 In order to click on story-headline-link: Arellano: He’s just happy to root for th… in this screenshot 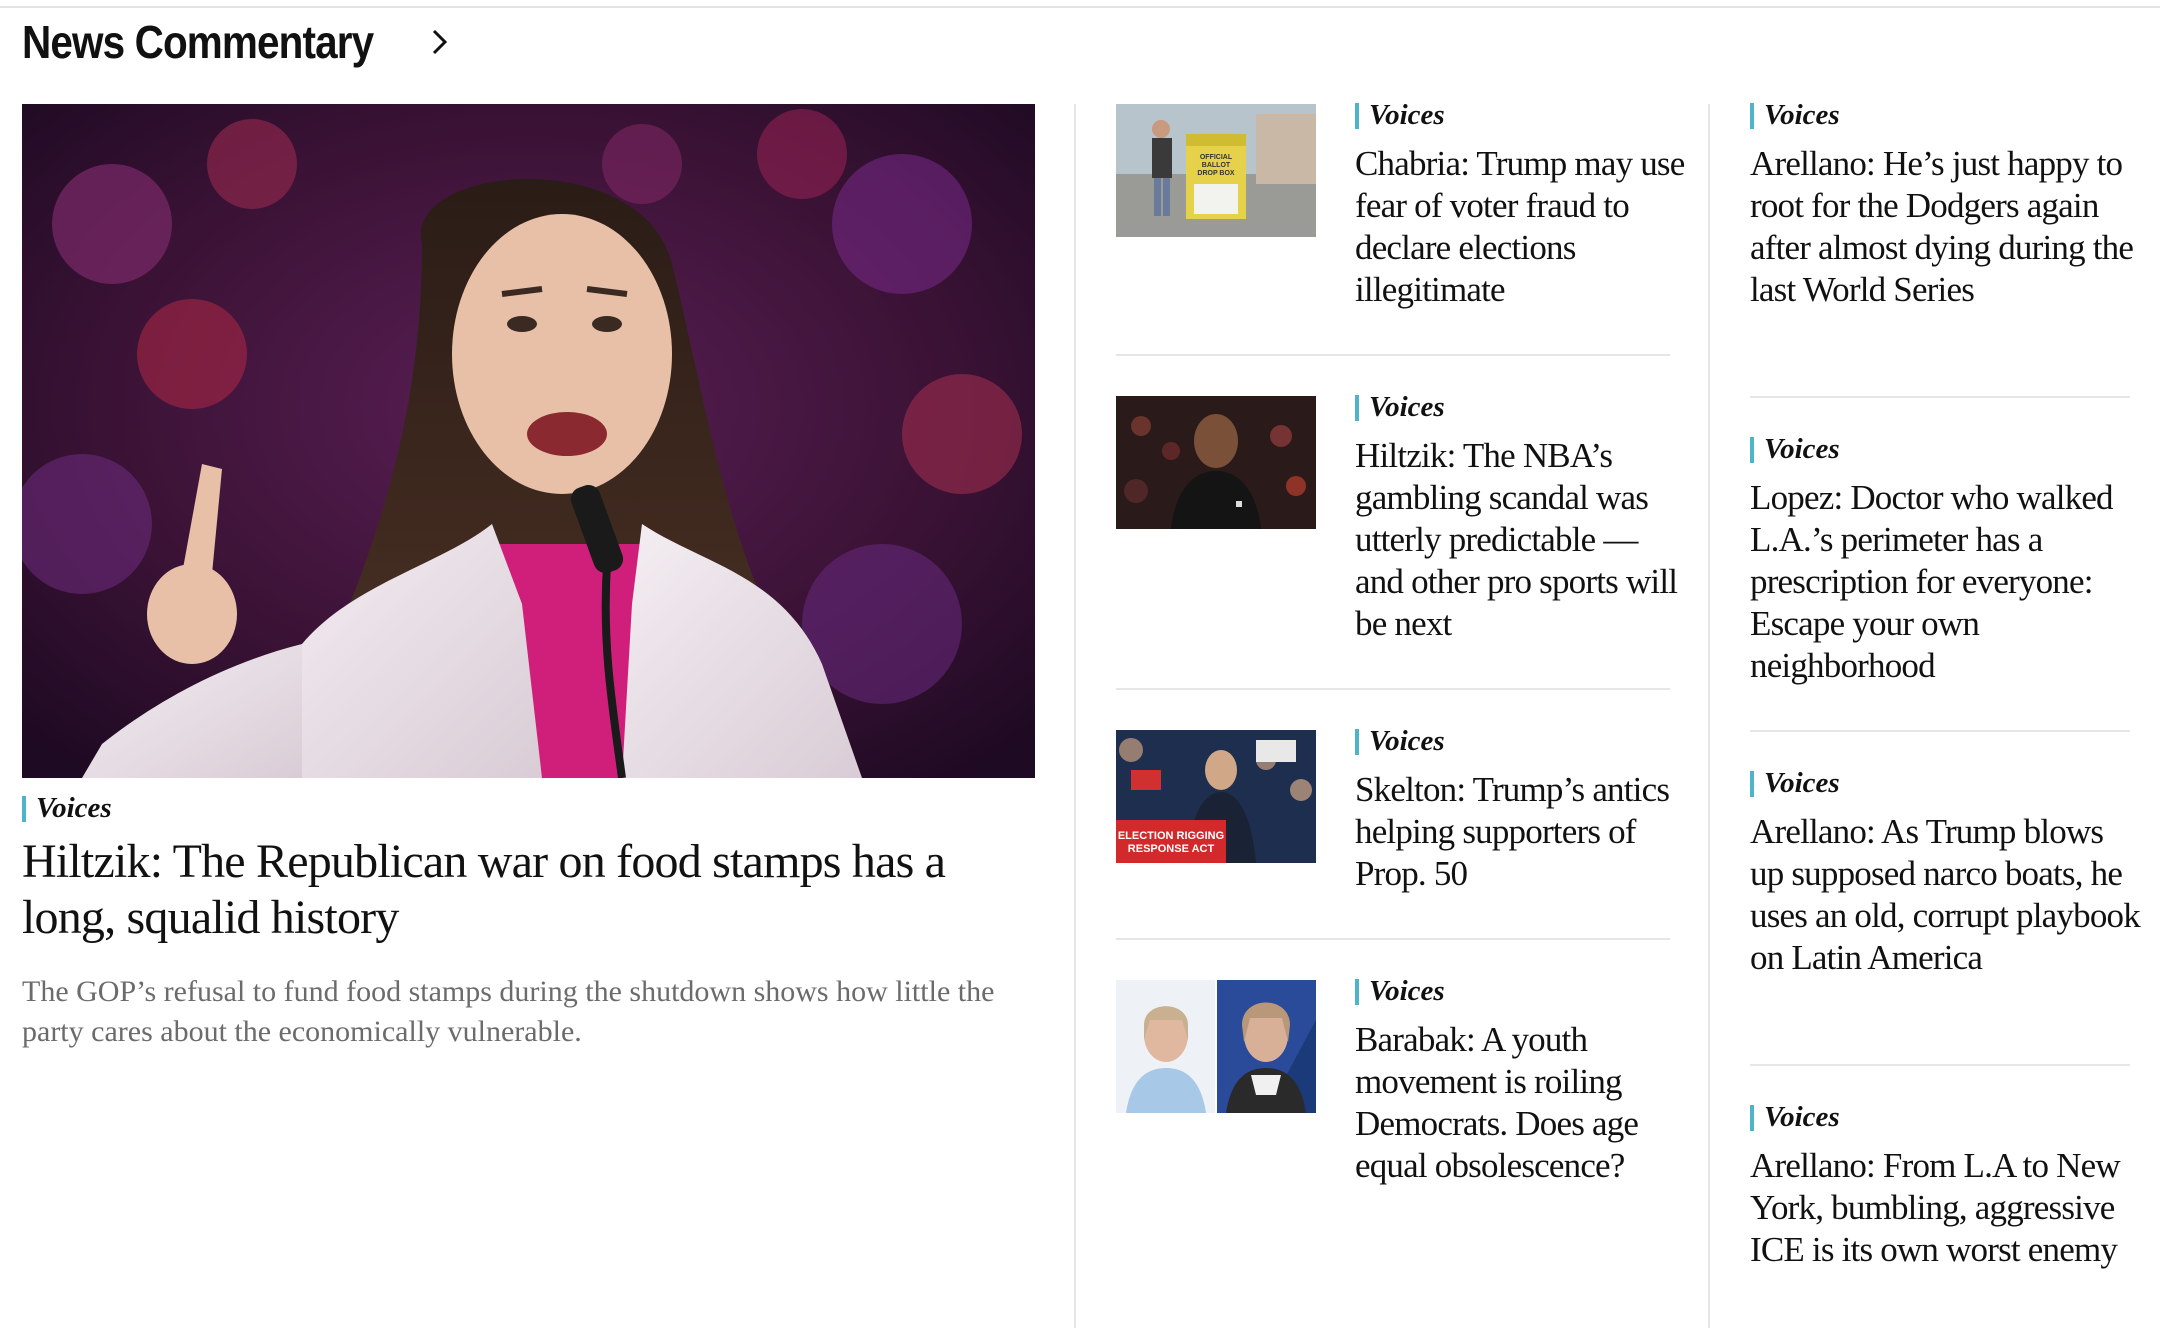, I will do `click(1945, 227)`.